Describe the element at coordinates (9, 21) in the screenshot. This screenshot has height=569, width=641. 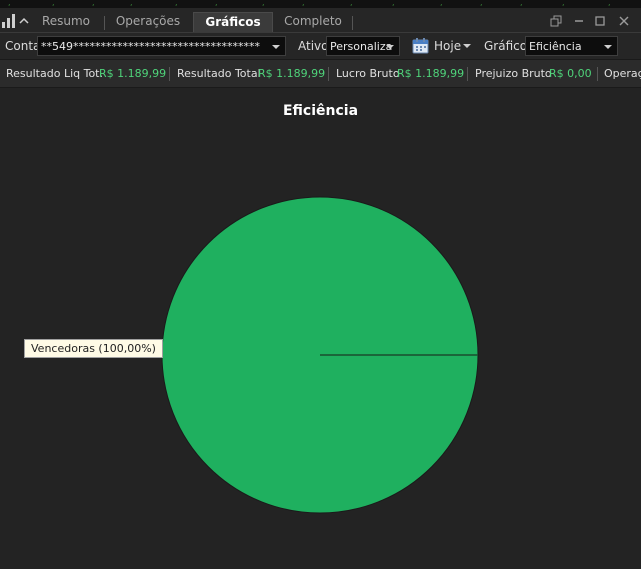
I see `bar-chart-icon` at that location.